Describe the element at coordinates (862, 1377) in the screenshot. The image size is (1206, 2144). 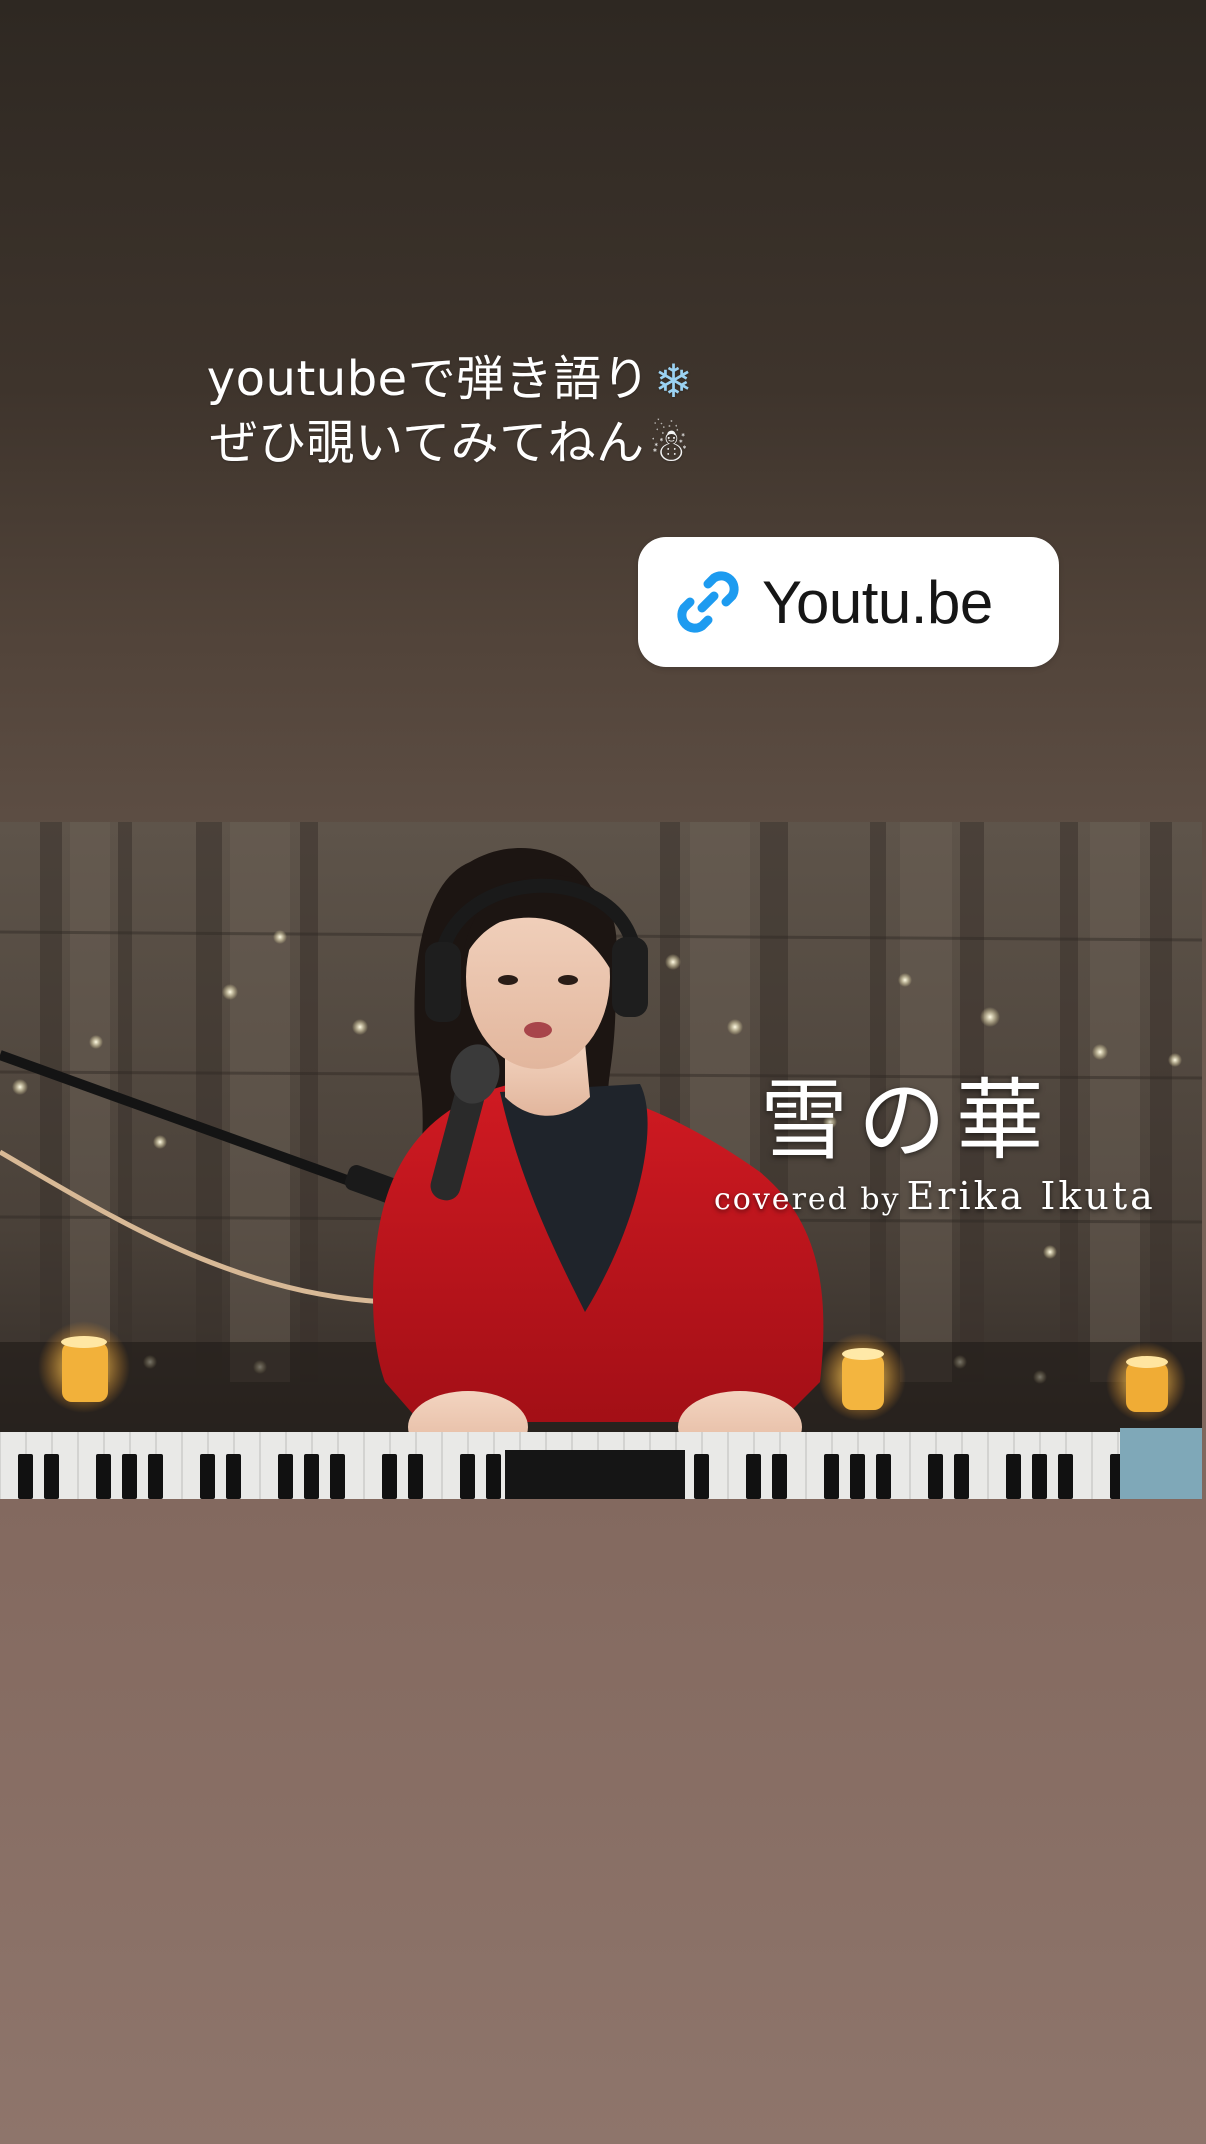
I see `candle-middle` at that location.